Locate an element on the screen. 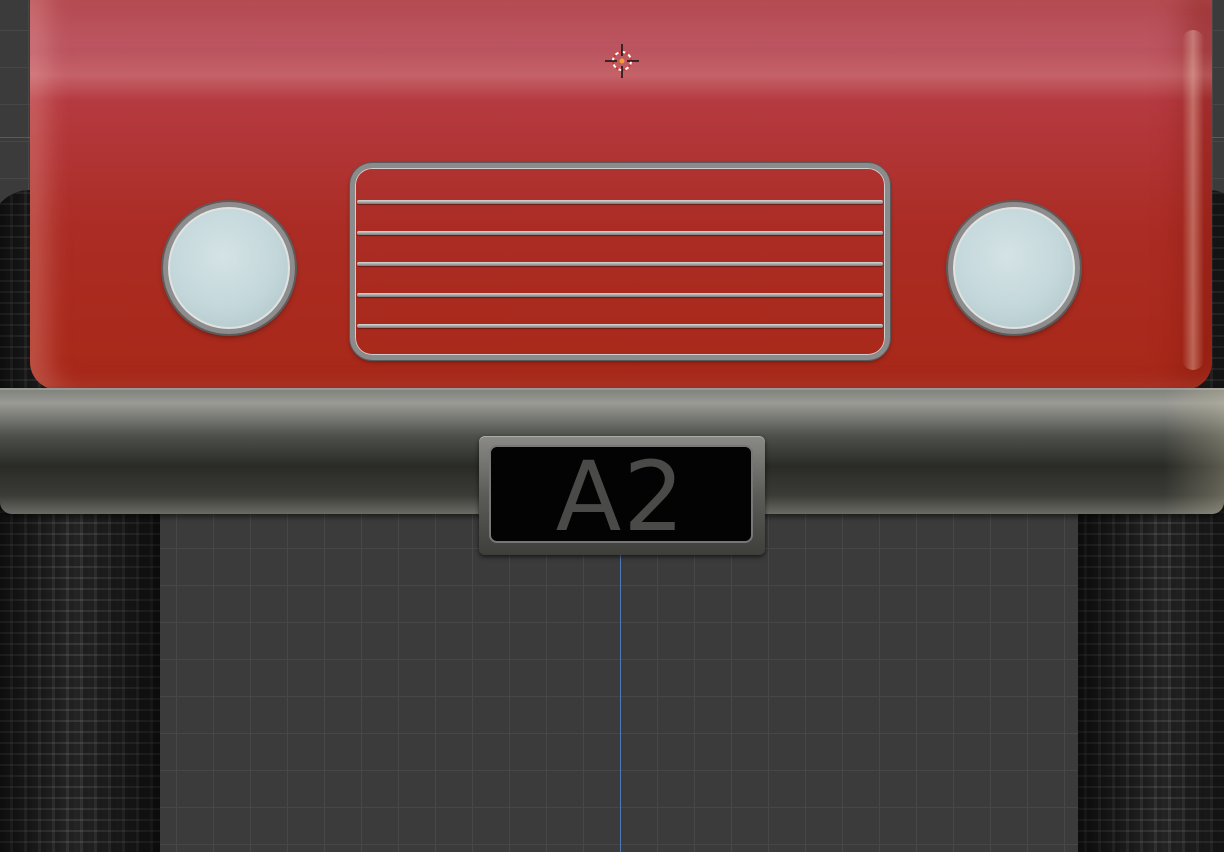 The width and height of the screenshot is (1224, 852). grille is located at coordinates (620, 261).